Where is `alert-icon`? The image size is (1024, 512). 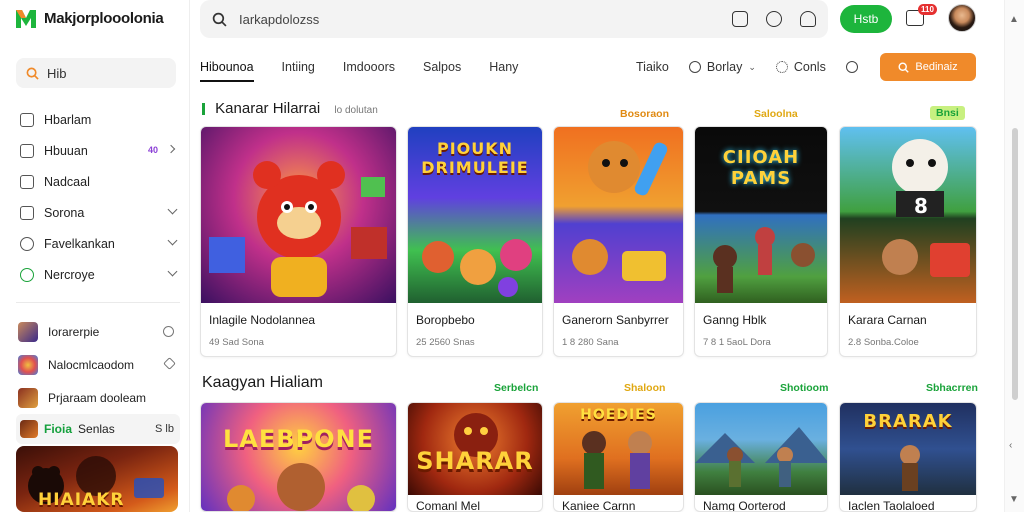 alert-icon is located at coordinates (740, 19).